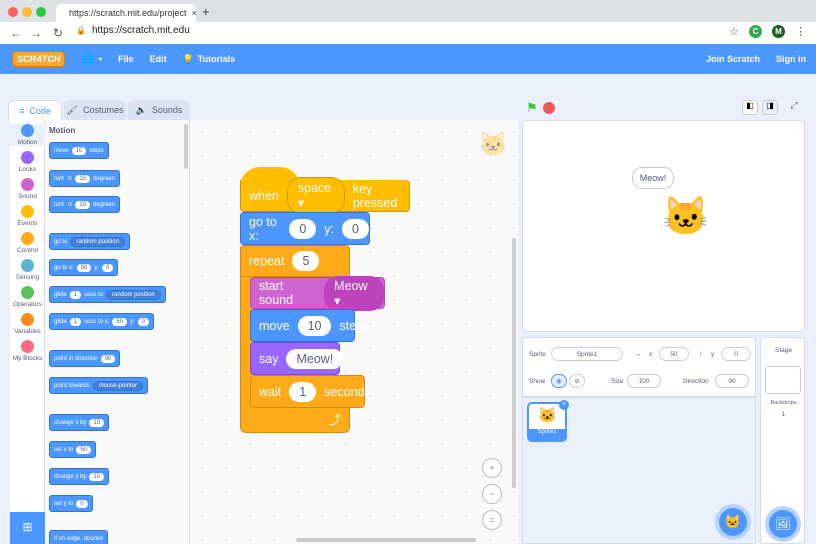  I want to click on goto-x-input: 0, so click(303, 228).